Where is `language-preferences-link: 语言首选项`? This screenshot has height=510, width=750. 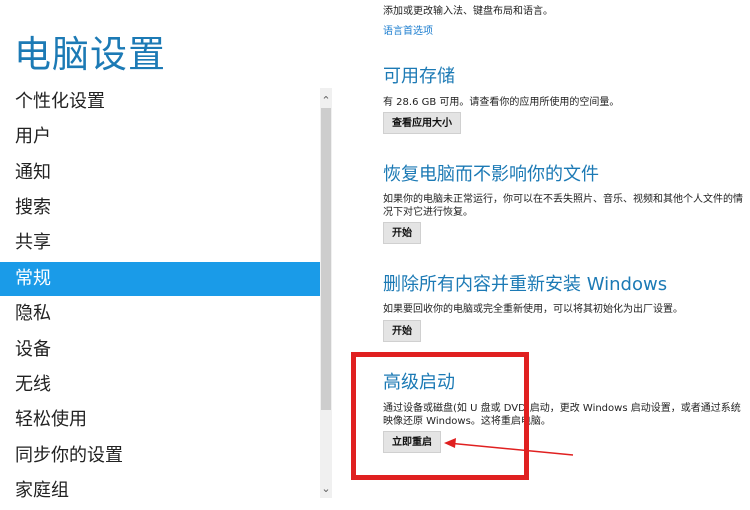
language-preferences-link: 语言首选项 is located at coordinates (408, 29).